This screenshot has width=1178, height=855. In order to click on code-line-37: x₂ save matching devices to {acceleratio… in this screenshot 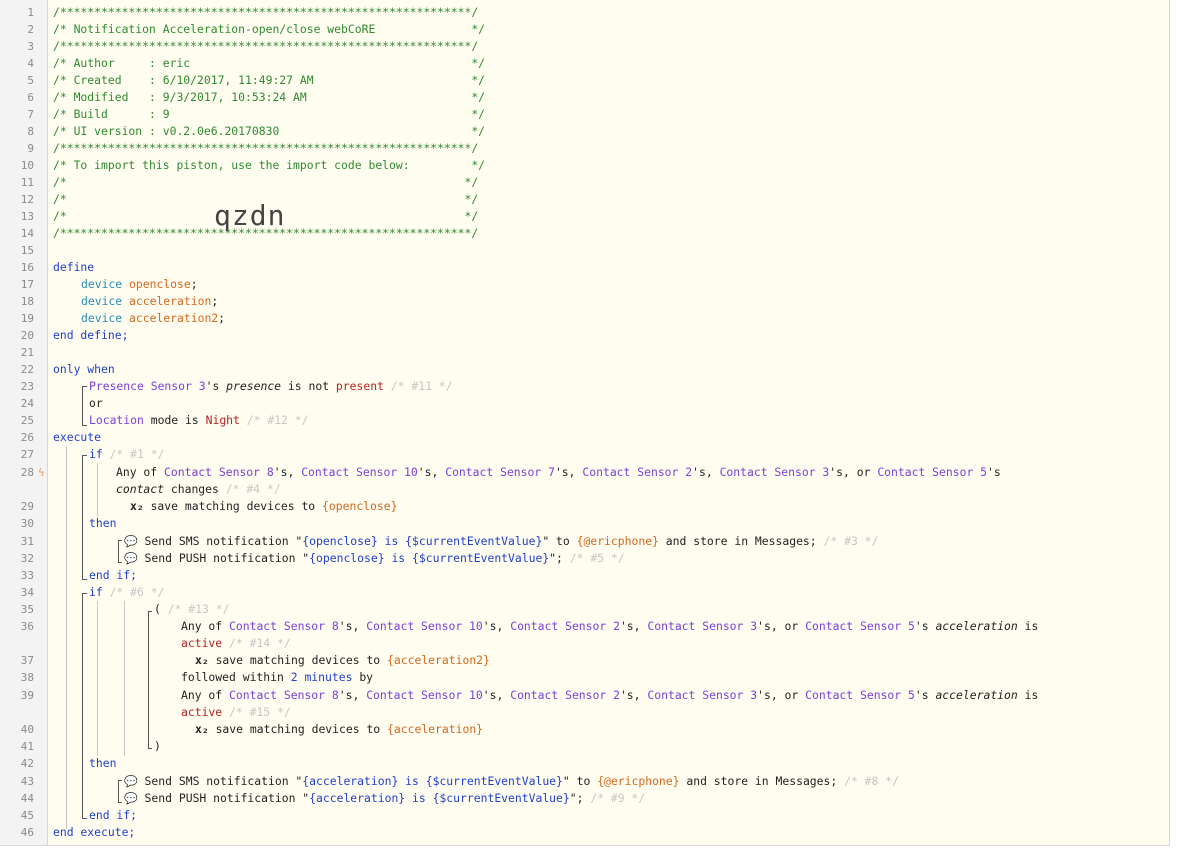, I will do `click(342, 660)`.